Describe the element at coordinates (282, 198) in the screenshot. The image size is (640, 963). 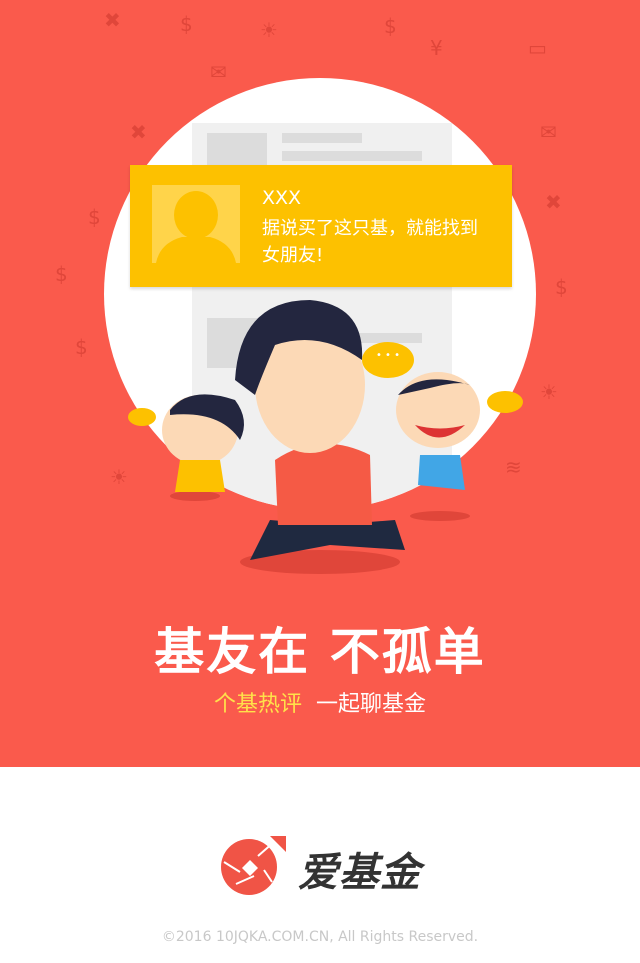
I see `commenter-name: XXX` at that location.